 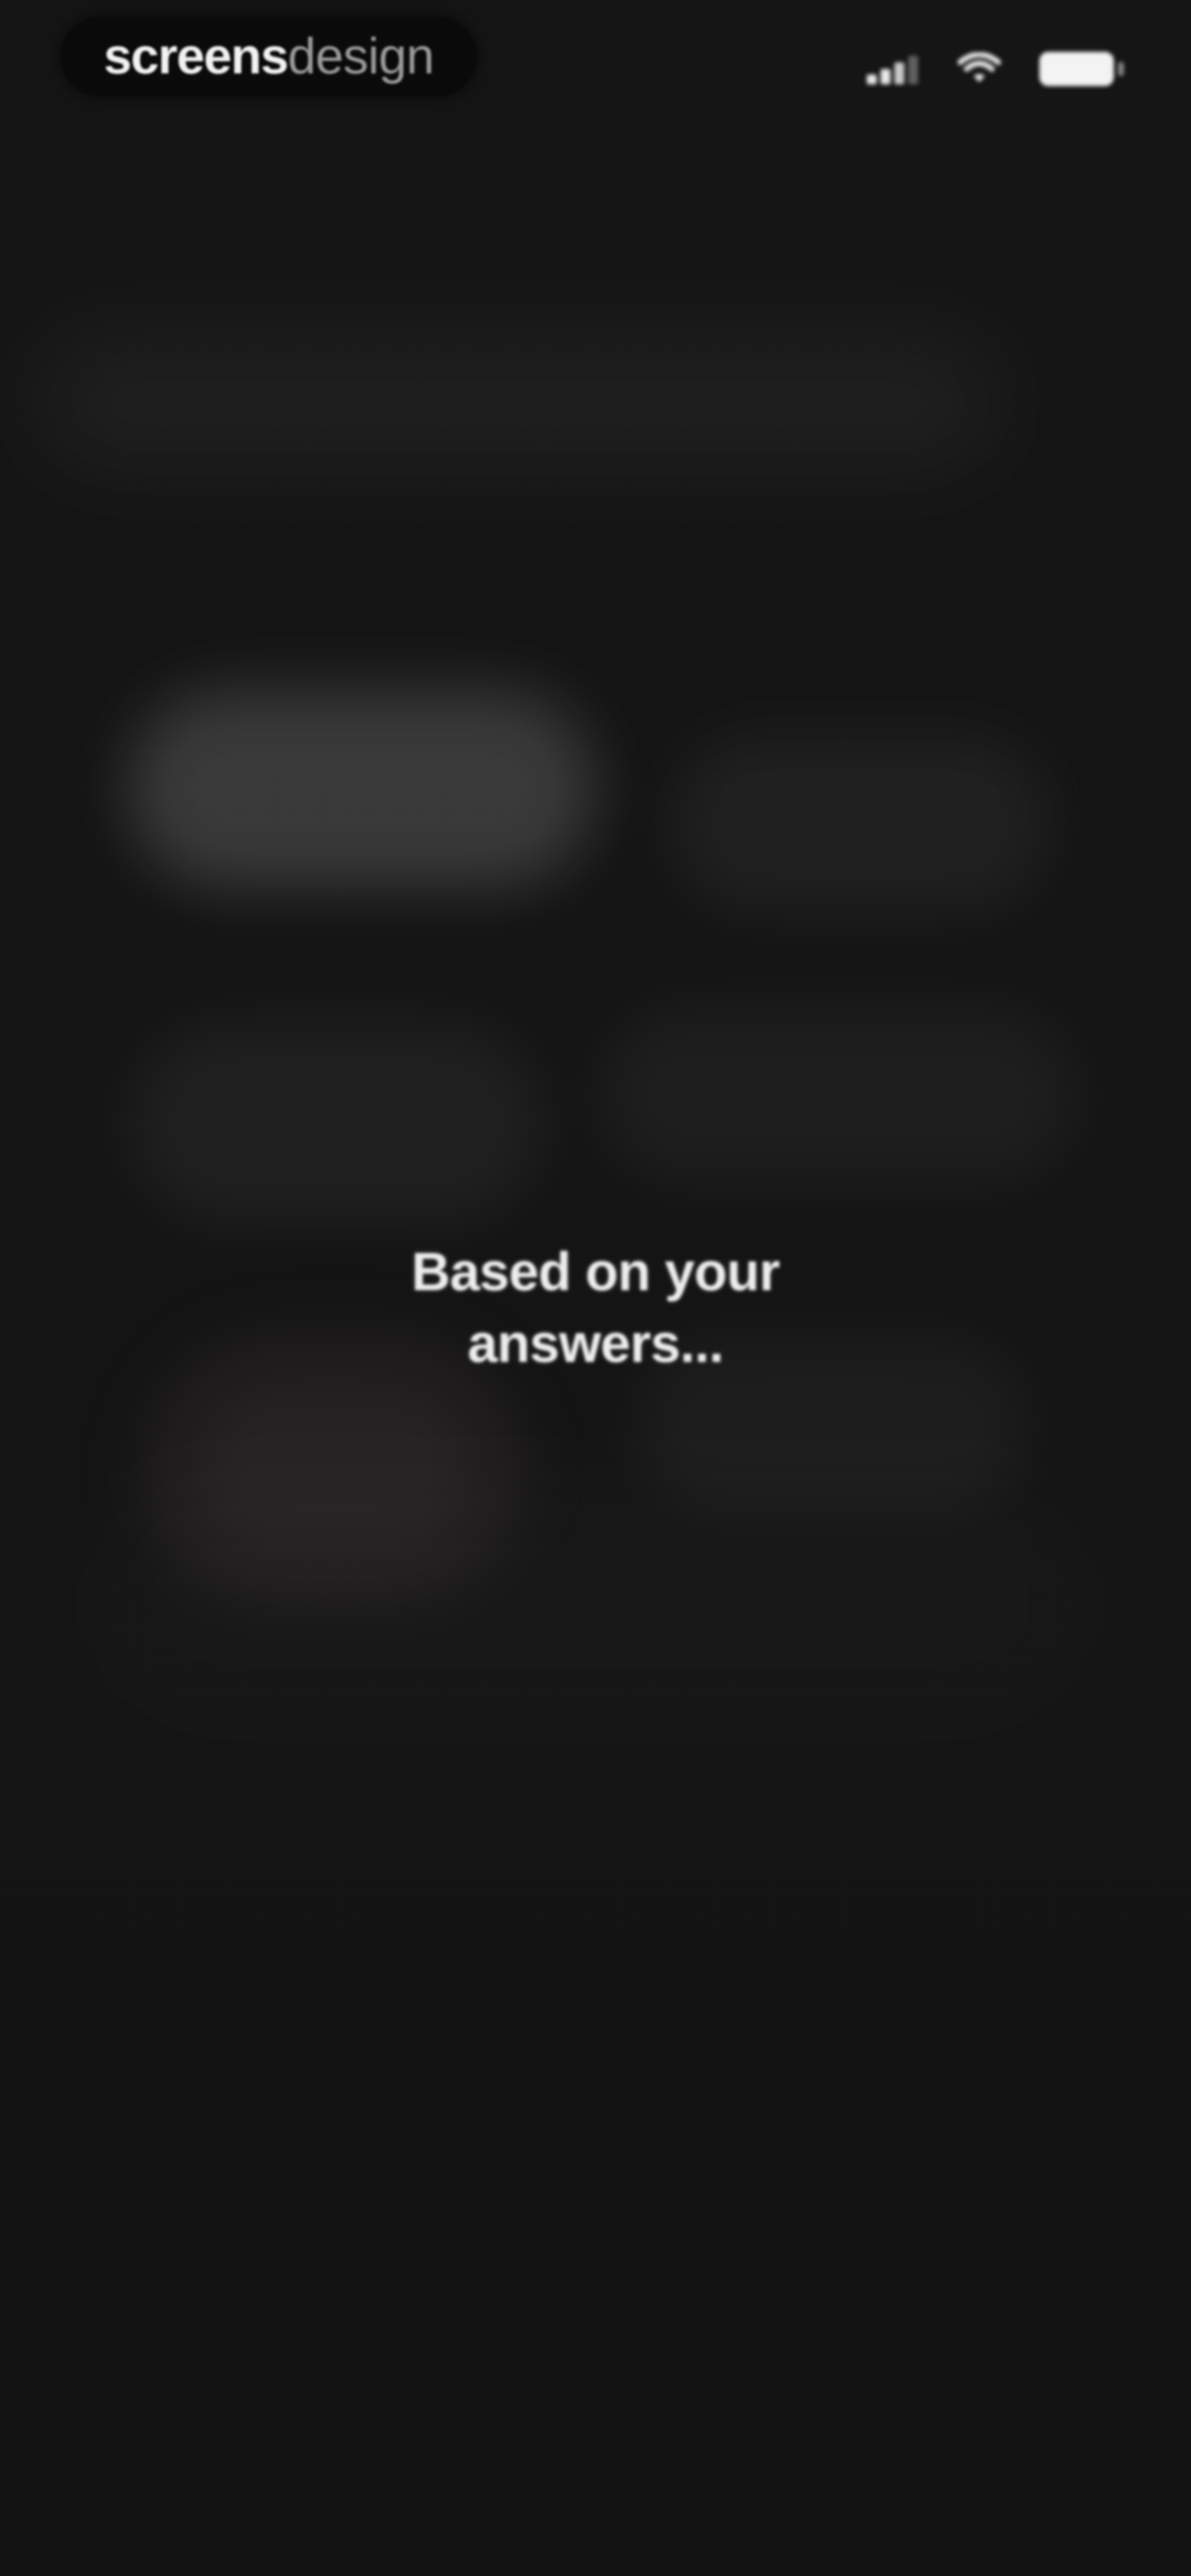 I want to click on battery-icon, so click(x=1081, y=69).